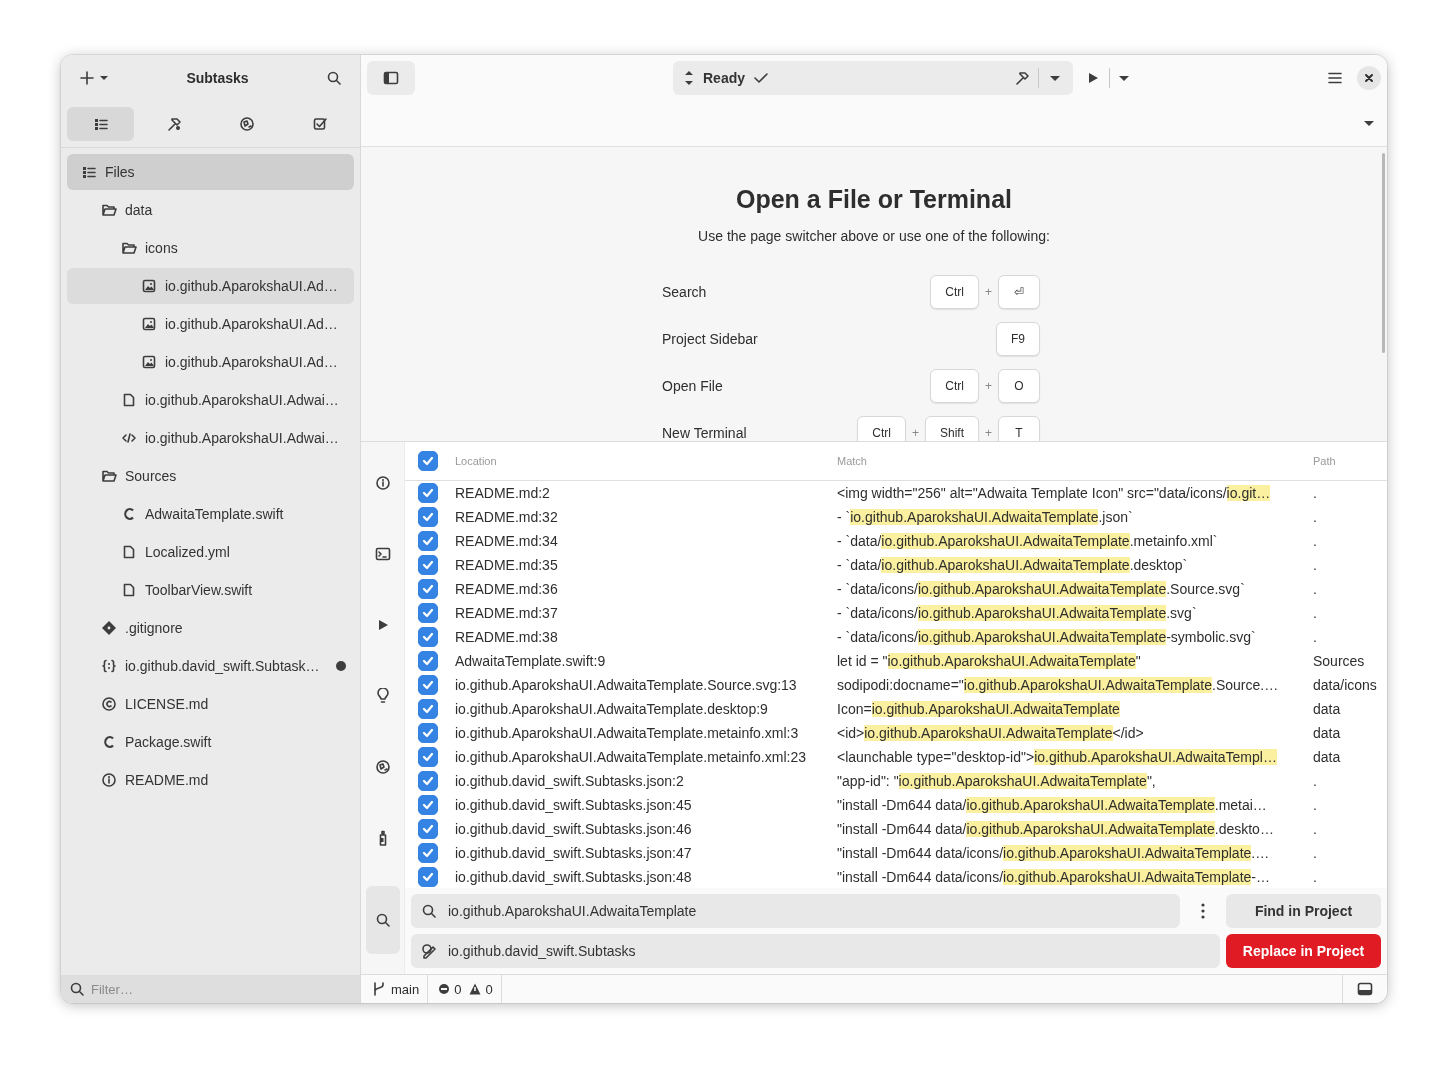  What do you see at coordinates (210, 628) in the screenshot?
I see `tree-item: .gitignore` at bounding box center [210, 628].